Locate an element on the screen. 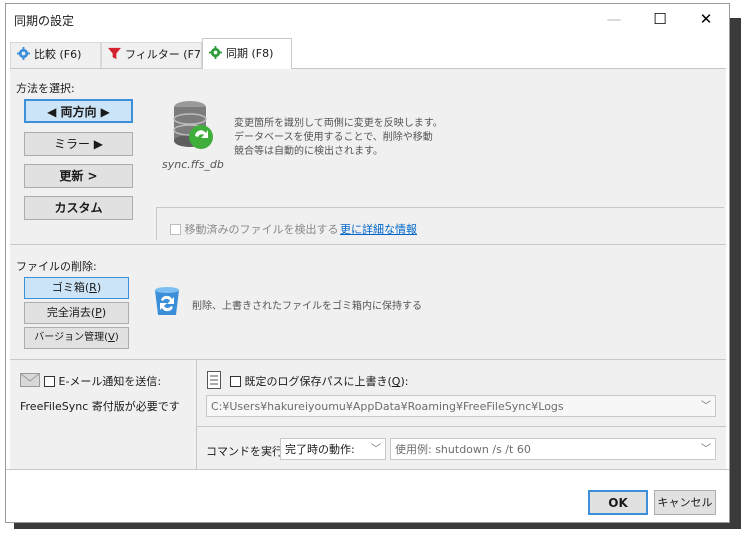 The height and width of the screenshot is (542, 751). tab-compare-label: 比較 (F6) is located at coordinates (58, 54).